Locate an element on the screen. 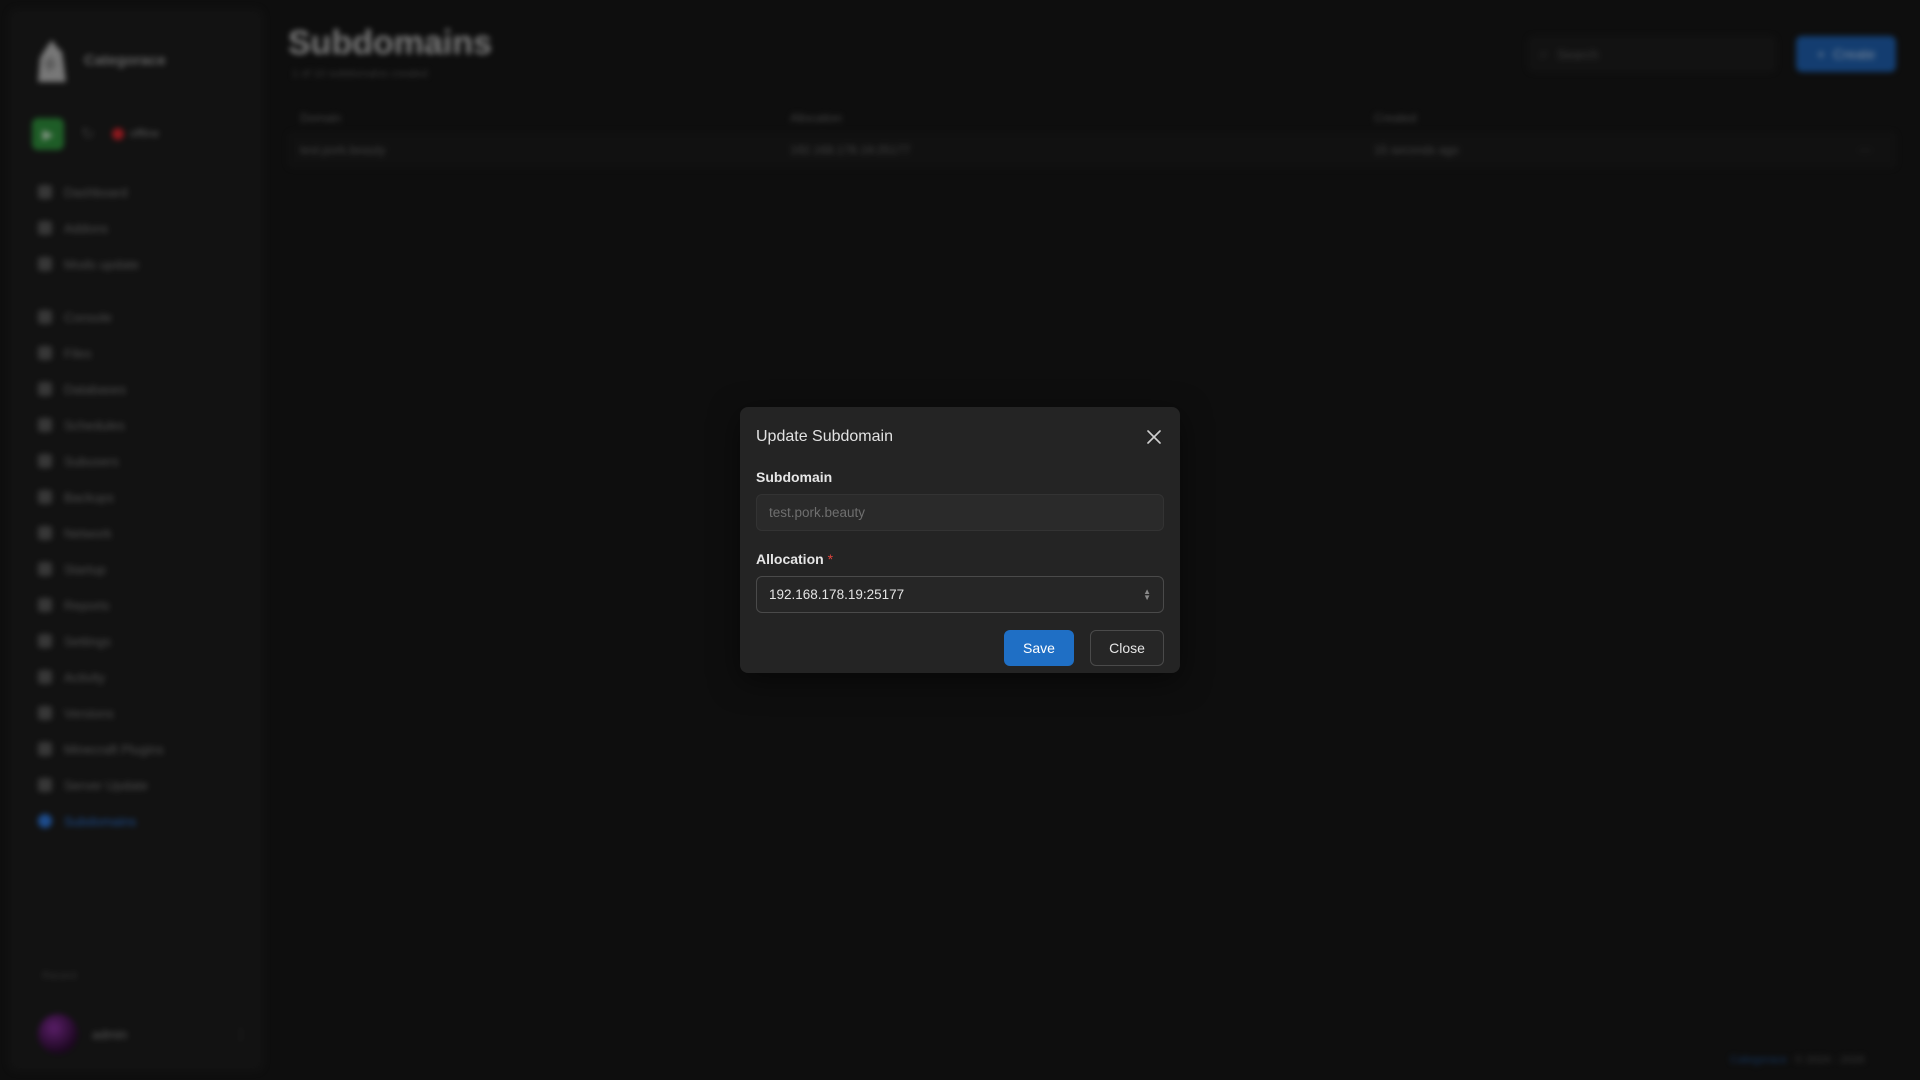 The image size is (1920, 1080). allocation-select: 192.168.178.19:25177 ▲ ▼ is located at coordinates (960, 594).